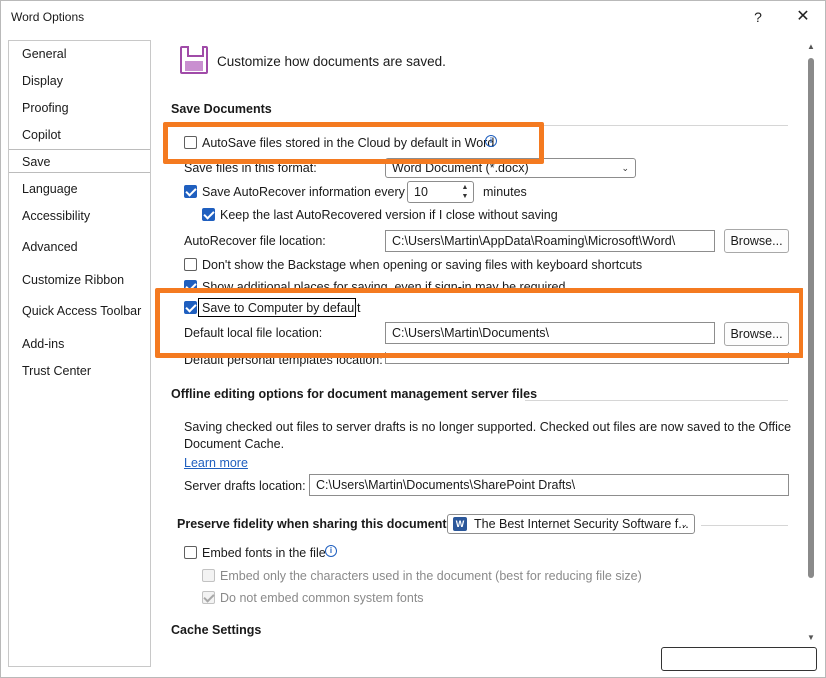 The image size is (826, 678). I want to click on spinner-arrows-icon: ▲ ▼, so click(465, 192).